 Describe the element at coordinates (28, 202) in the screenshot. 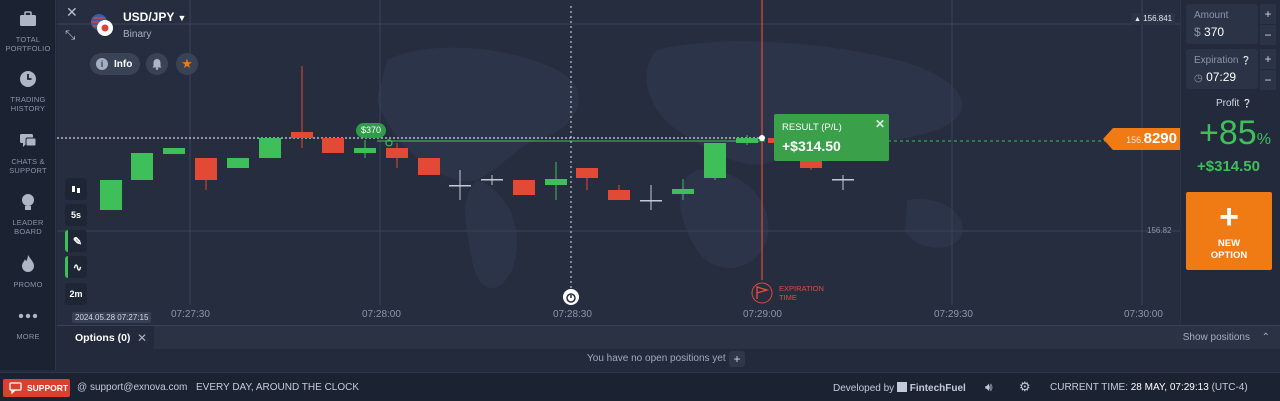

I see `trophy-icon` at that location.